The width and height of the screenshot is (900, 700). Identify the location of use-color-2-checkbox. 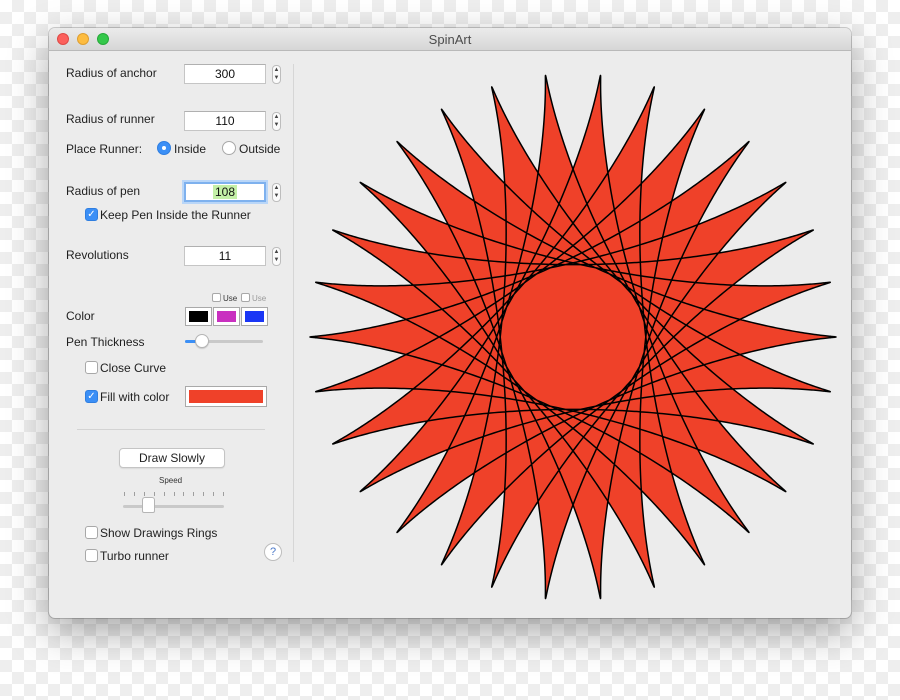
(216, 297).